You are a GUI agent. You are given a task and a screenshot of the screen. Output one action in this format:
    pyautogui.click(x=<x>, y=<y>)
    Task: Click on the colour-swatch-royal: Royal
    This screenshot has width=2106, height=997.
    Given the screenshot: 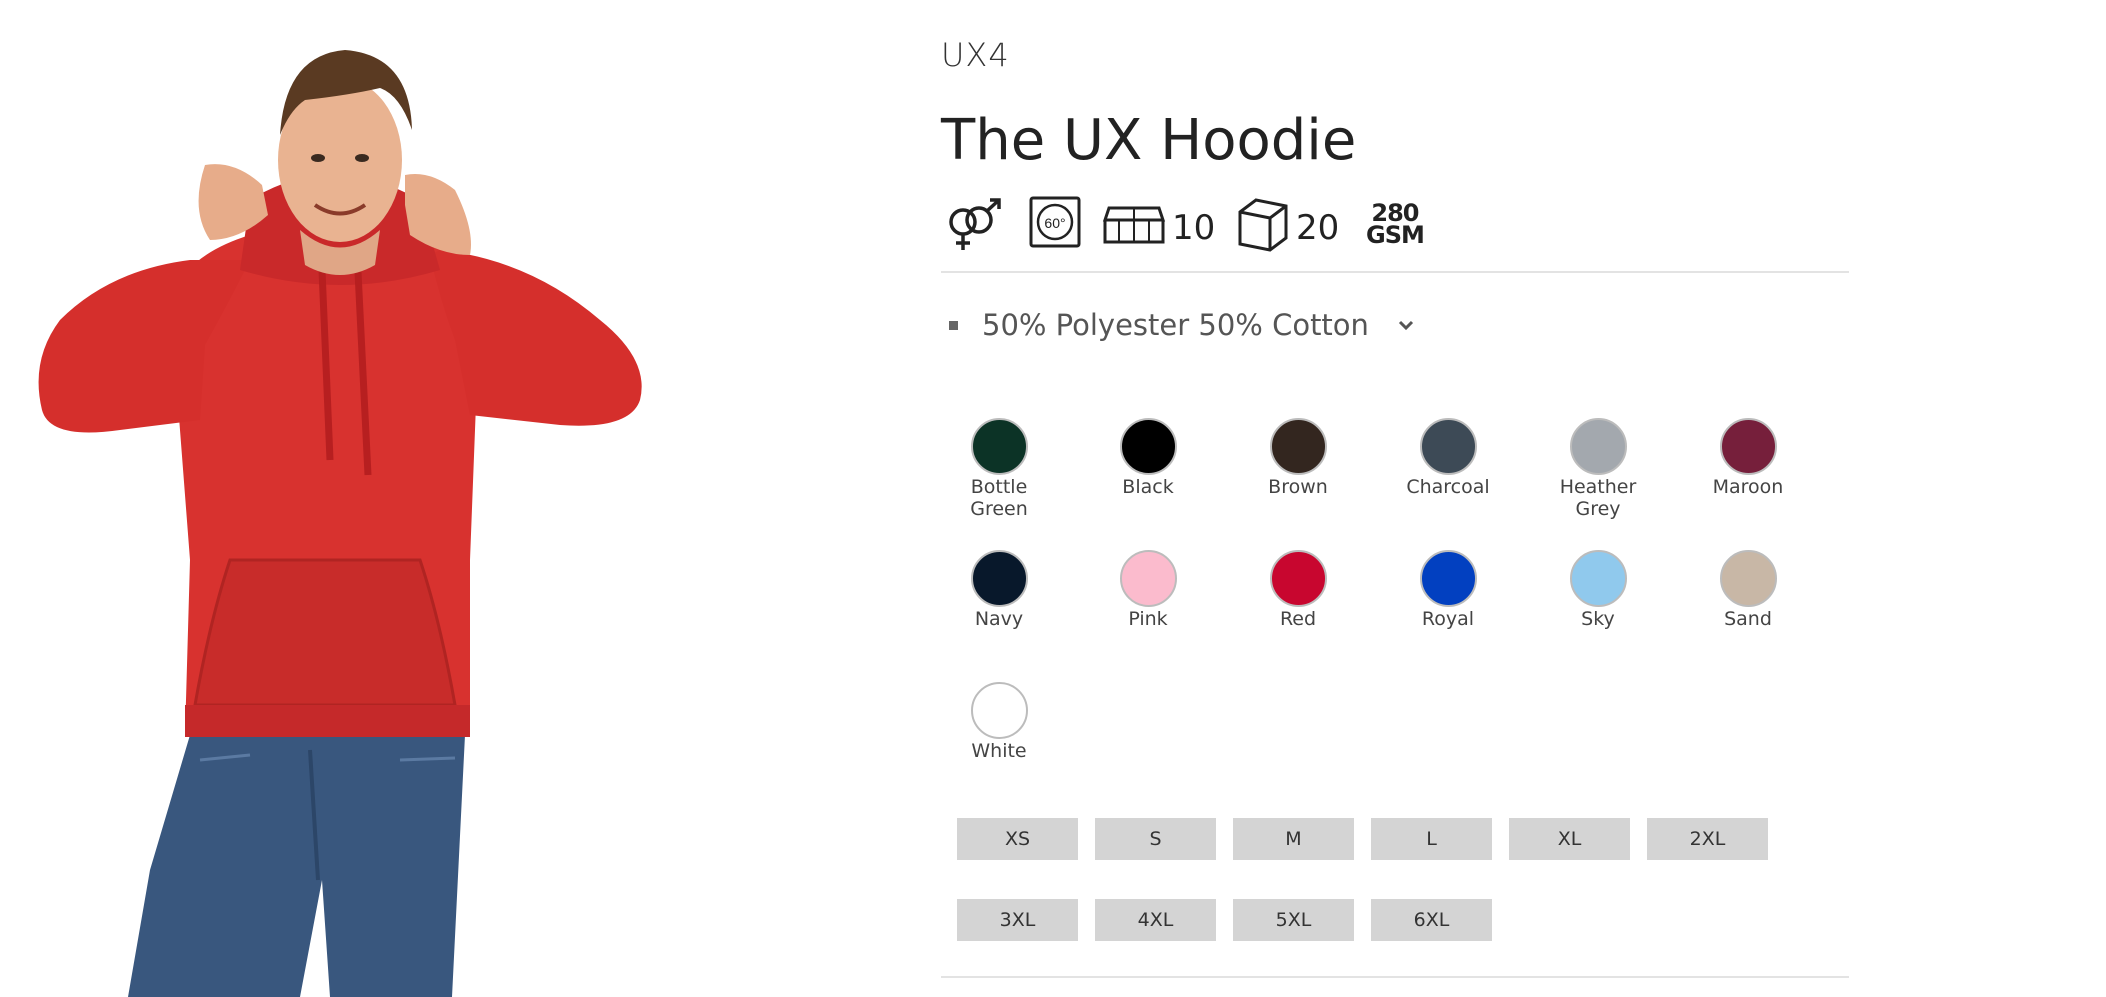 What is the action you would take?
    pyautogui.click(x=1448, y=590)
    